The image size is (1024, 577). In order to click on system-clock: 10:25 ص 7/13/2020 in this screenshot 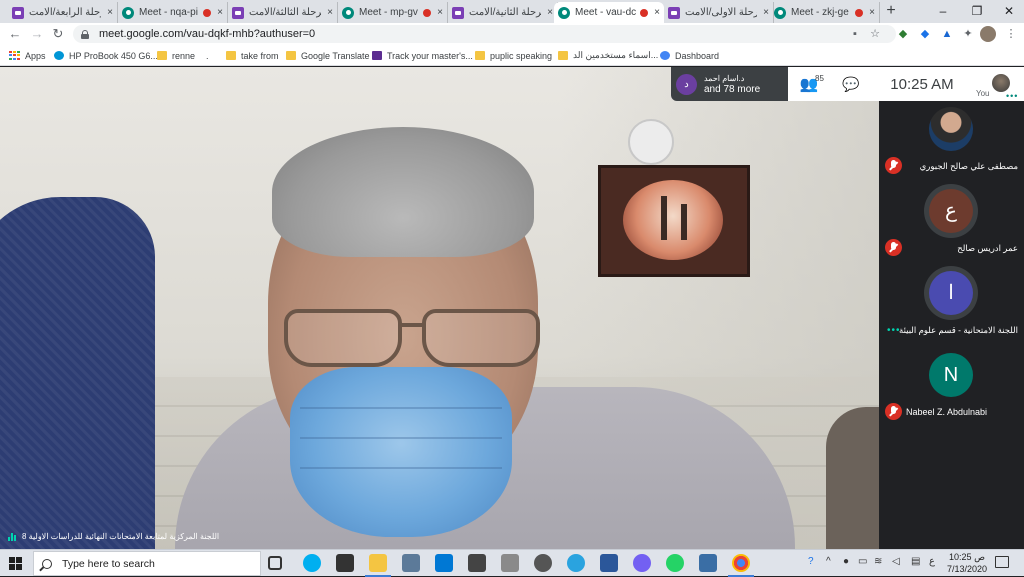, I will do `click(967, 563)`.